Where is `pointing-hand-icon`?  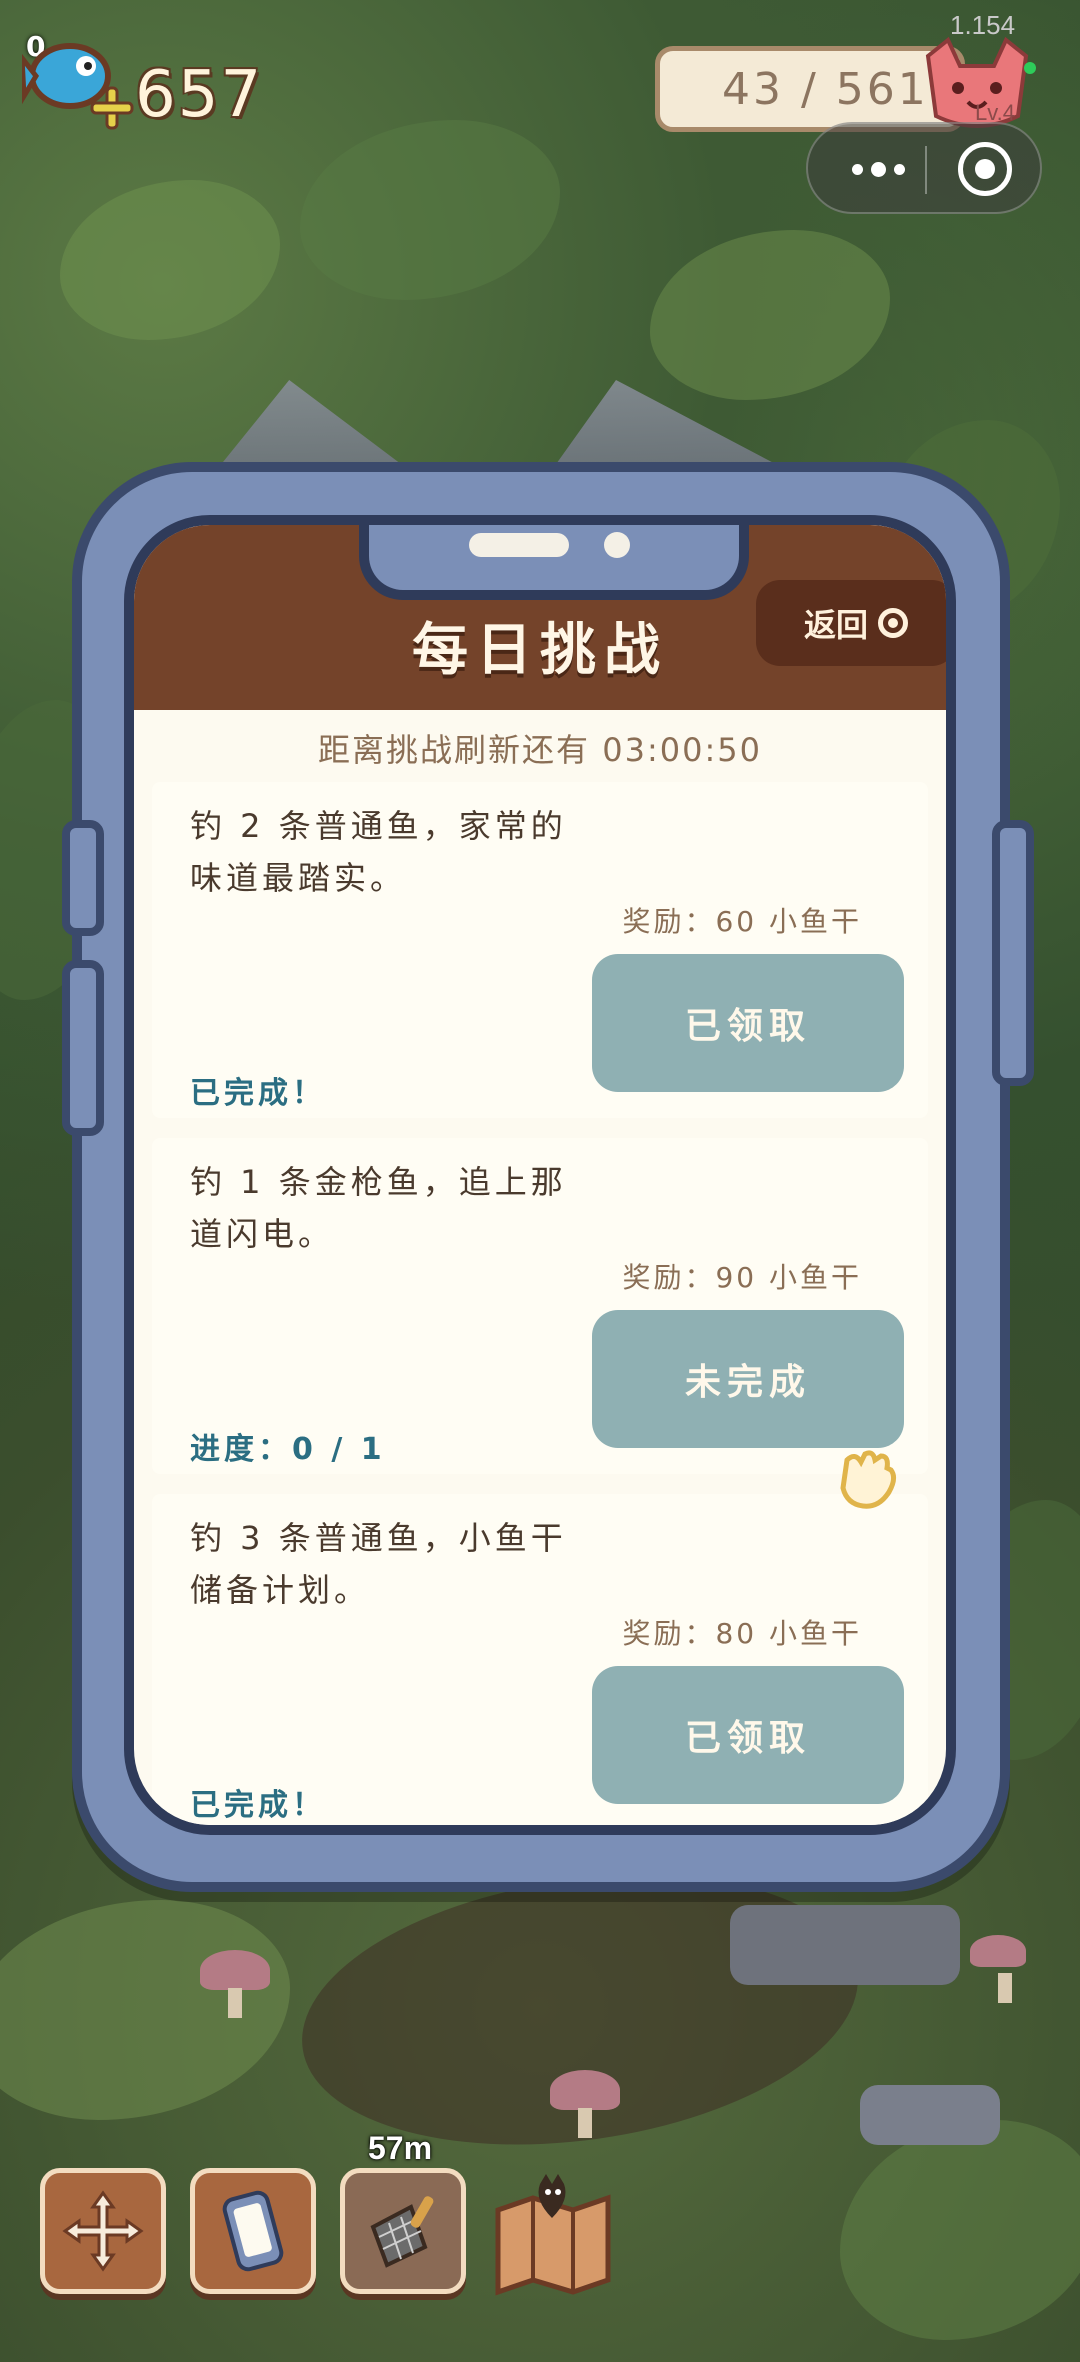 pointing-hand-icon is located at coordinates (868, 1479).